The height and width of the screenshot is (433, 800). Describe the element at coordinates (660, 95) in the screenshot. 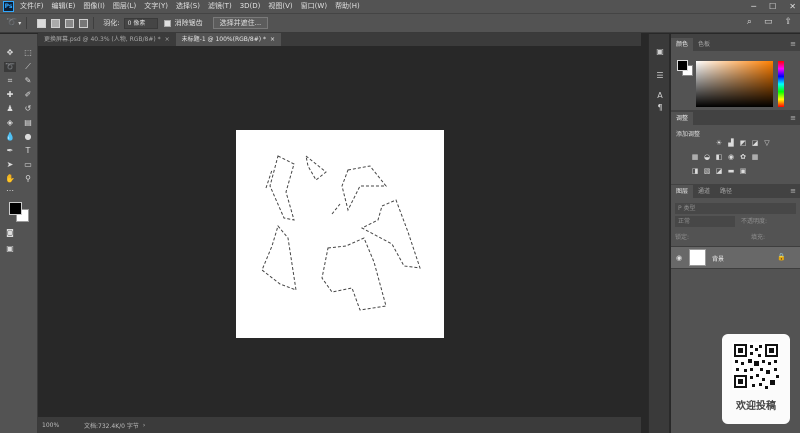

I see `character-panel-icon: A` at that location.